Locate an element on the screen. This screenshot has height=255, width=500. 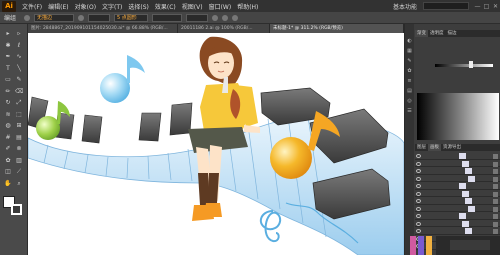
brush-select: 5 点圆形 is located at coordinates (131, 17).